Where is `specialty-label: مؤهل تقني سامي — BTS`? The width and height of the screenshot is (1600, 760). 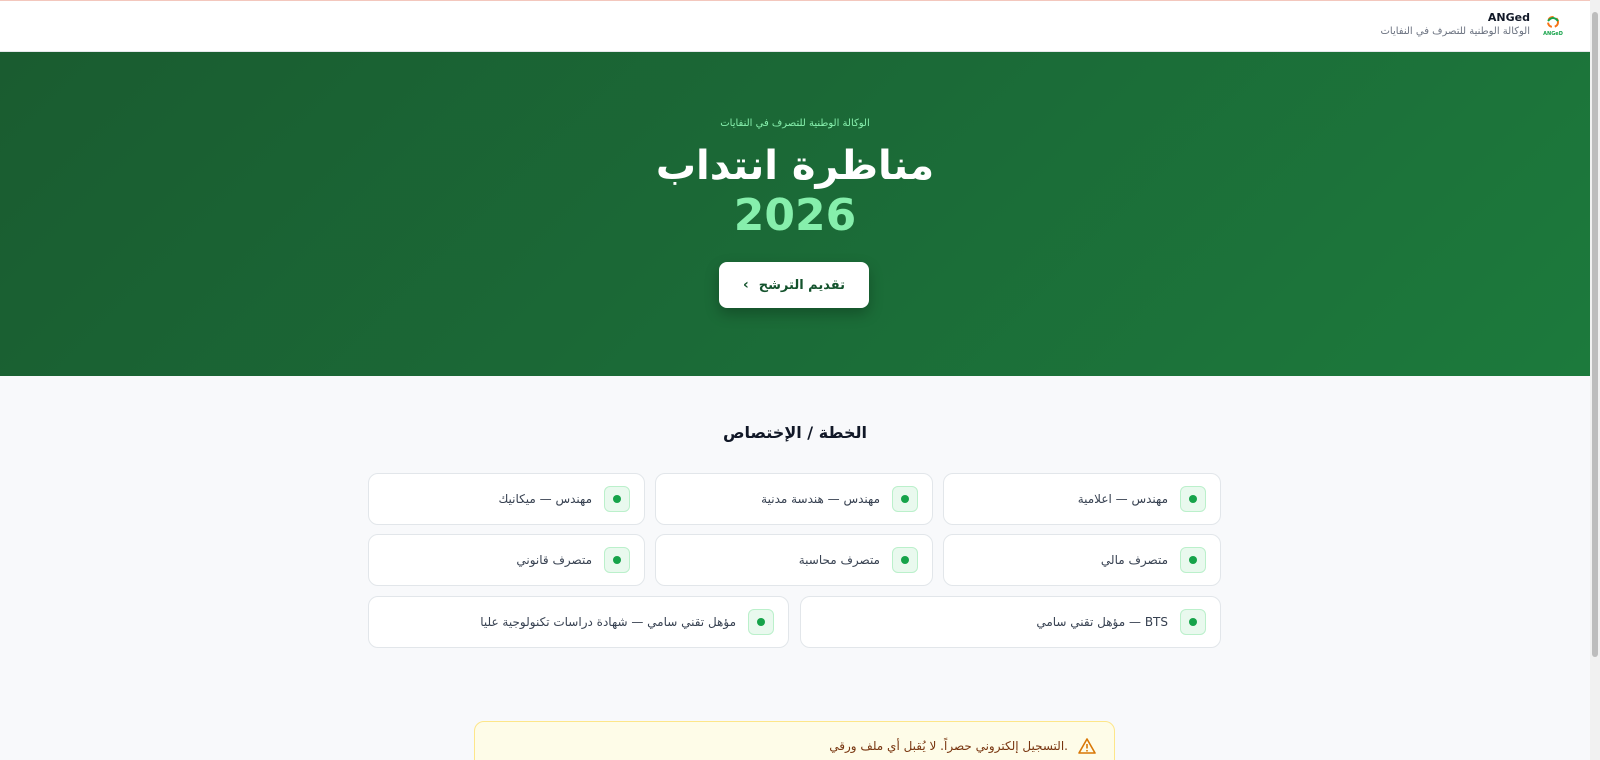 specialty-label: مؤهل تقني سامي — BTS is located at coordinates (1102, 622).